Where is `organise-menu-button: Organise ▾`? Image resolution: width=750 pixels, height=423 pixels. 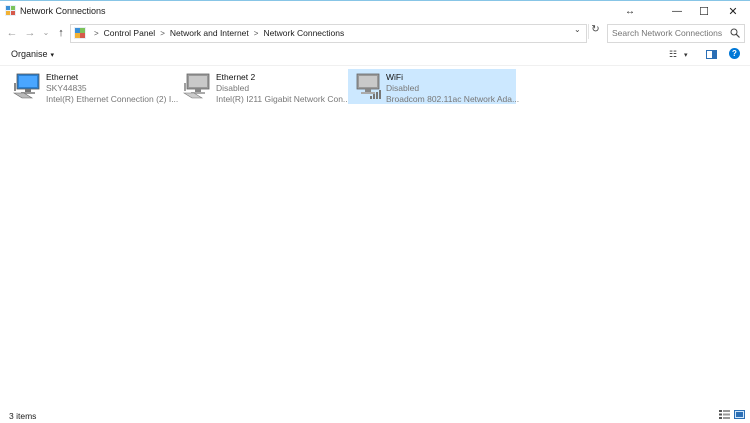 organise-menu-button: Organise ▾ is located at coordinates (32, 54).